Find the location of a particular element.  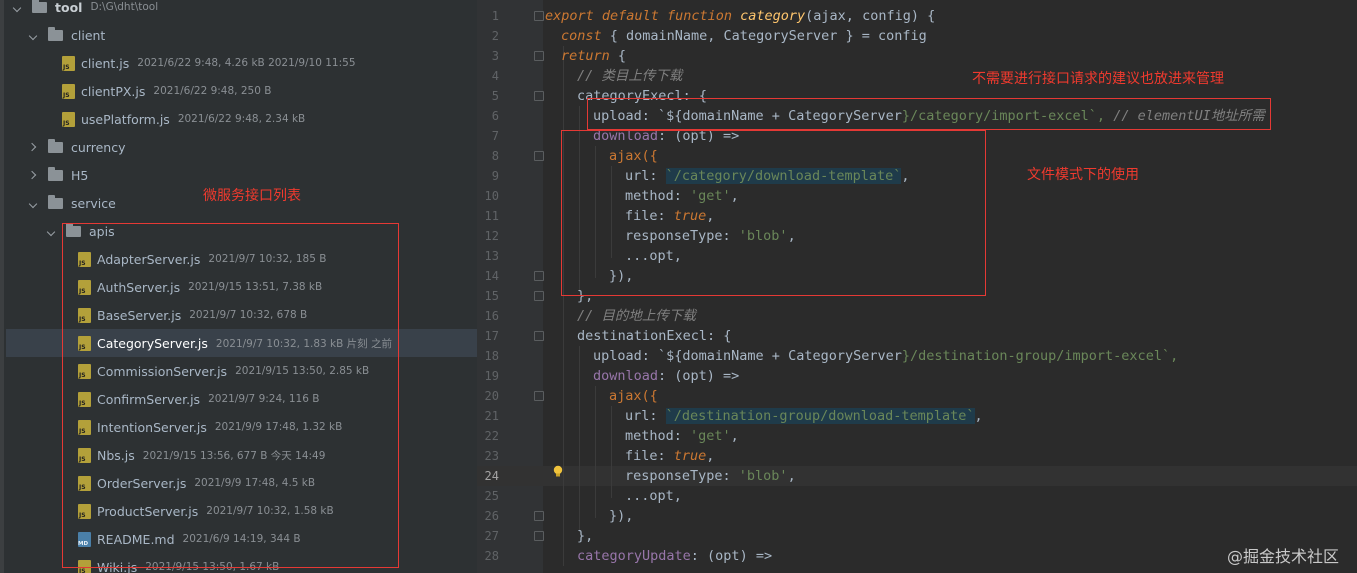

line-number: 7 is located at coordinates (495, 136).